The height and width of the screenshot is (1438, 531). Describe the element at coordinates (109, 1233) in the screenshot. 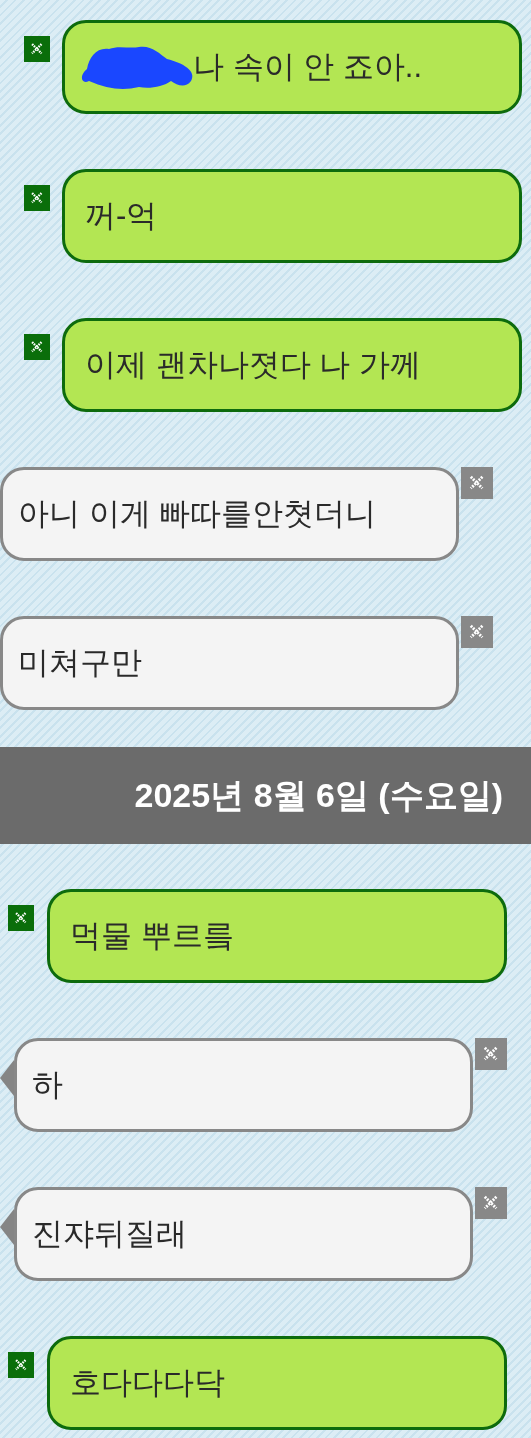

I see `message-text: 진쟈뒤질래` at that location.